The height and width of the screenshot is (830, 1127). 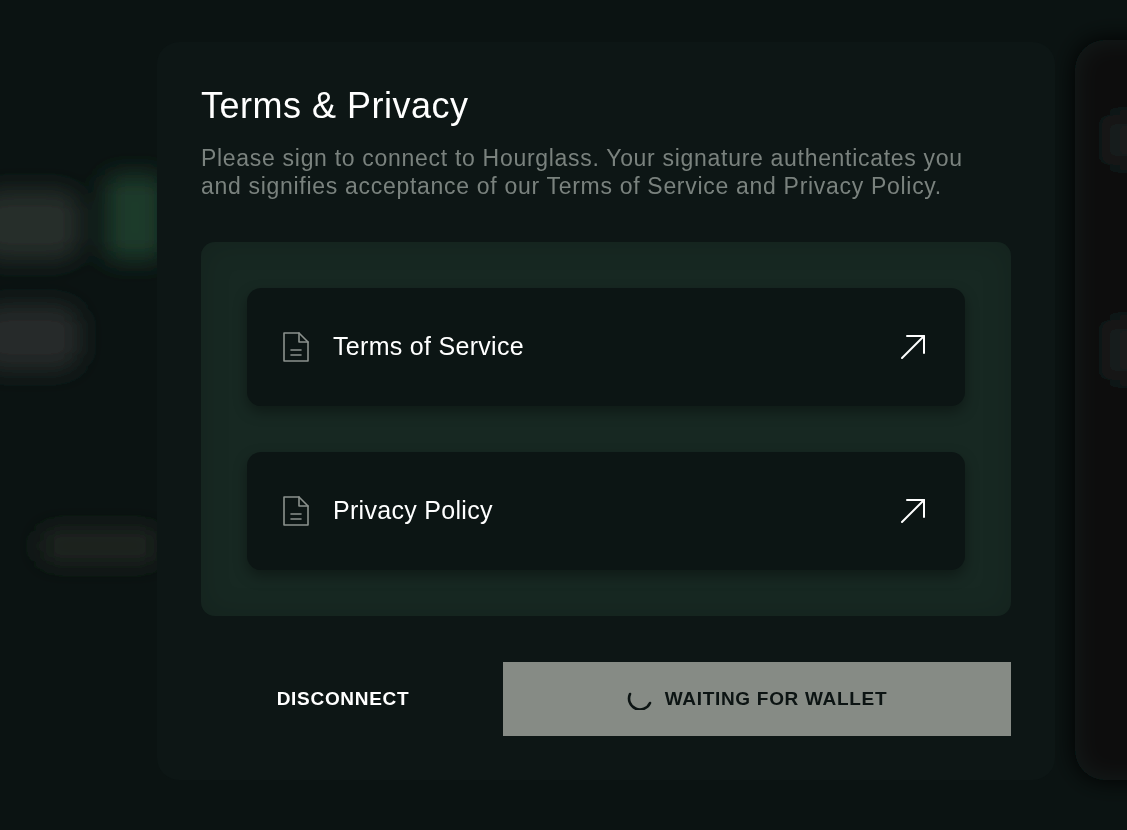 I want to click on dialog-description: Please sign to connect to Hourglass. Your signature authenticates you and signifies acceptance of our Terms of Service and Privacy Policy., so click(x=582, y=172).